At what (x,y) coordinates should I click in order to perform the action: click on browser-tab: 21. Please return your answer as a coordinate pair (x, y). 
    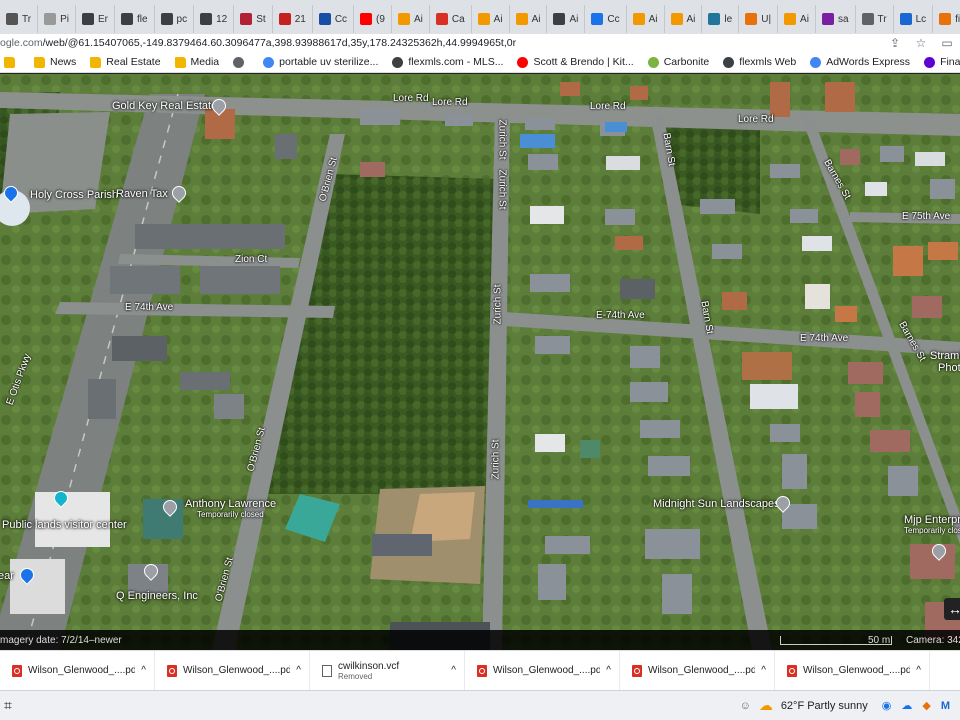
    Looking at the image, I should click on (293, 19).